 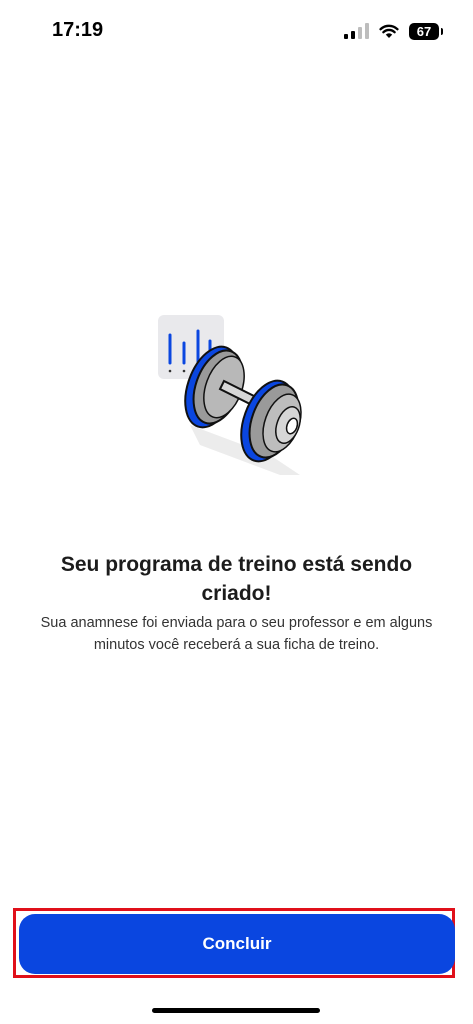 I want to click on status-icons: 67, so click(x=393, y=31).